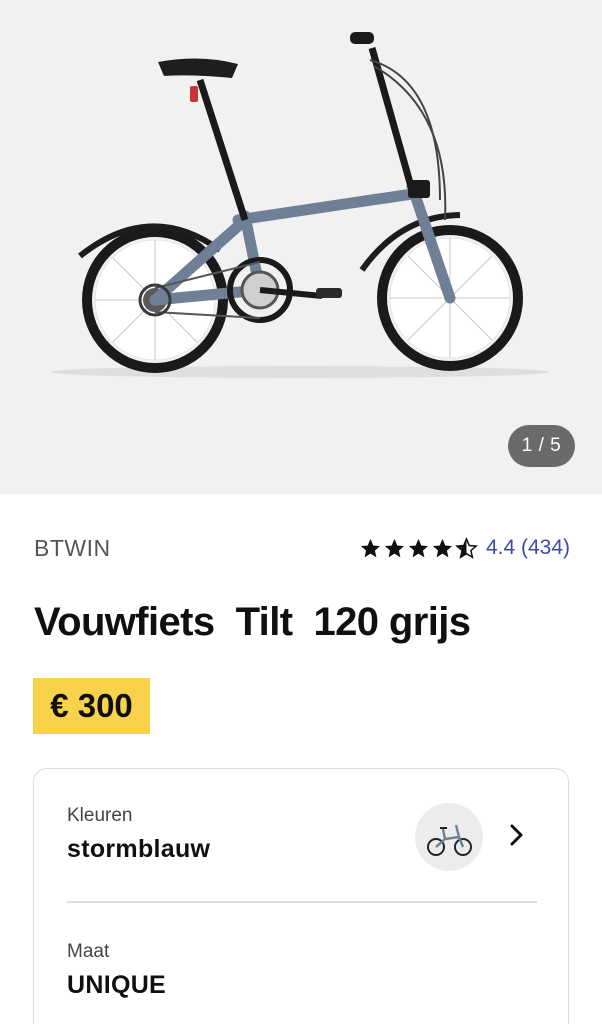 The width and height of the screenshot is (602, 1024). What do you see at coordinates (302, 902) in the screenshot?
I see `options-divider` at bounding box center [302, 902].